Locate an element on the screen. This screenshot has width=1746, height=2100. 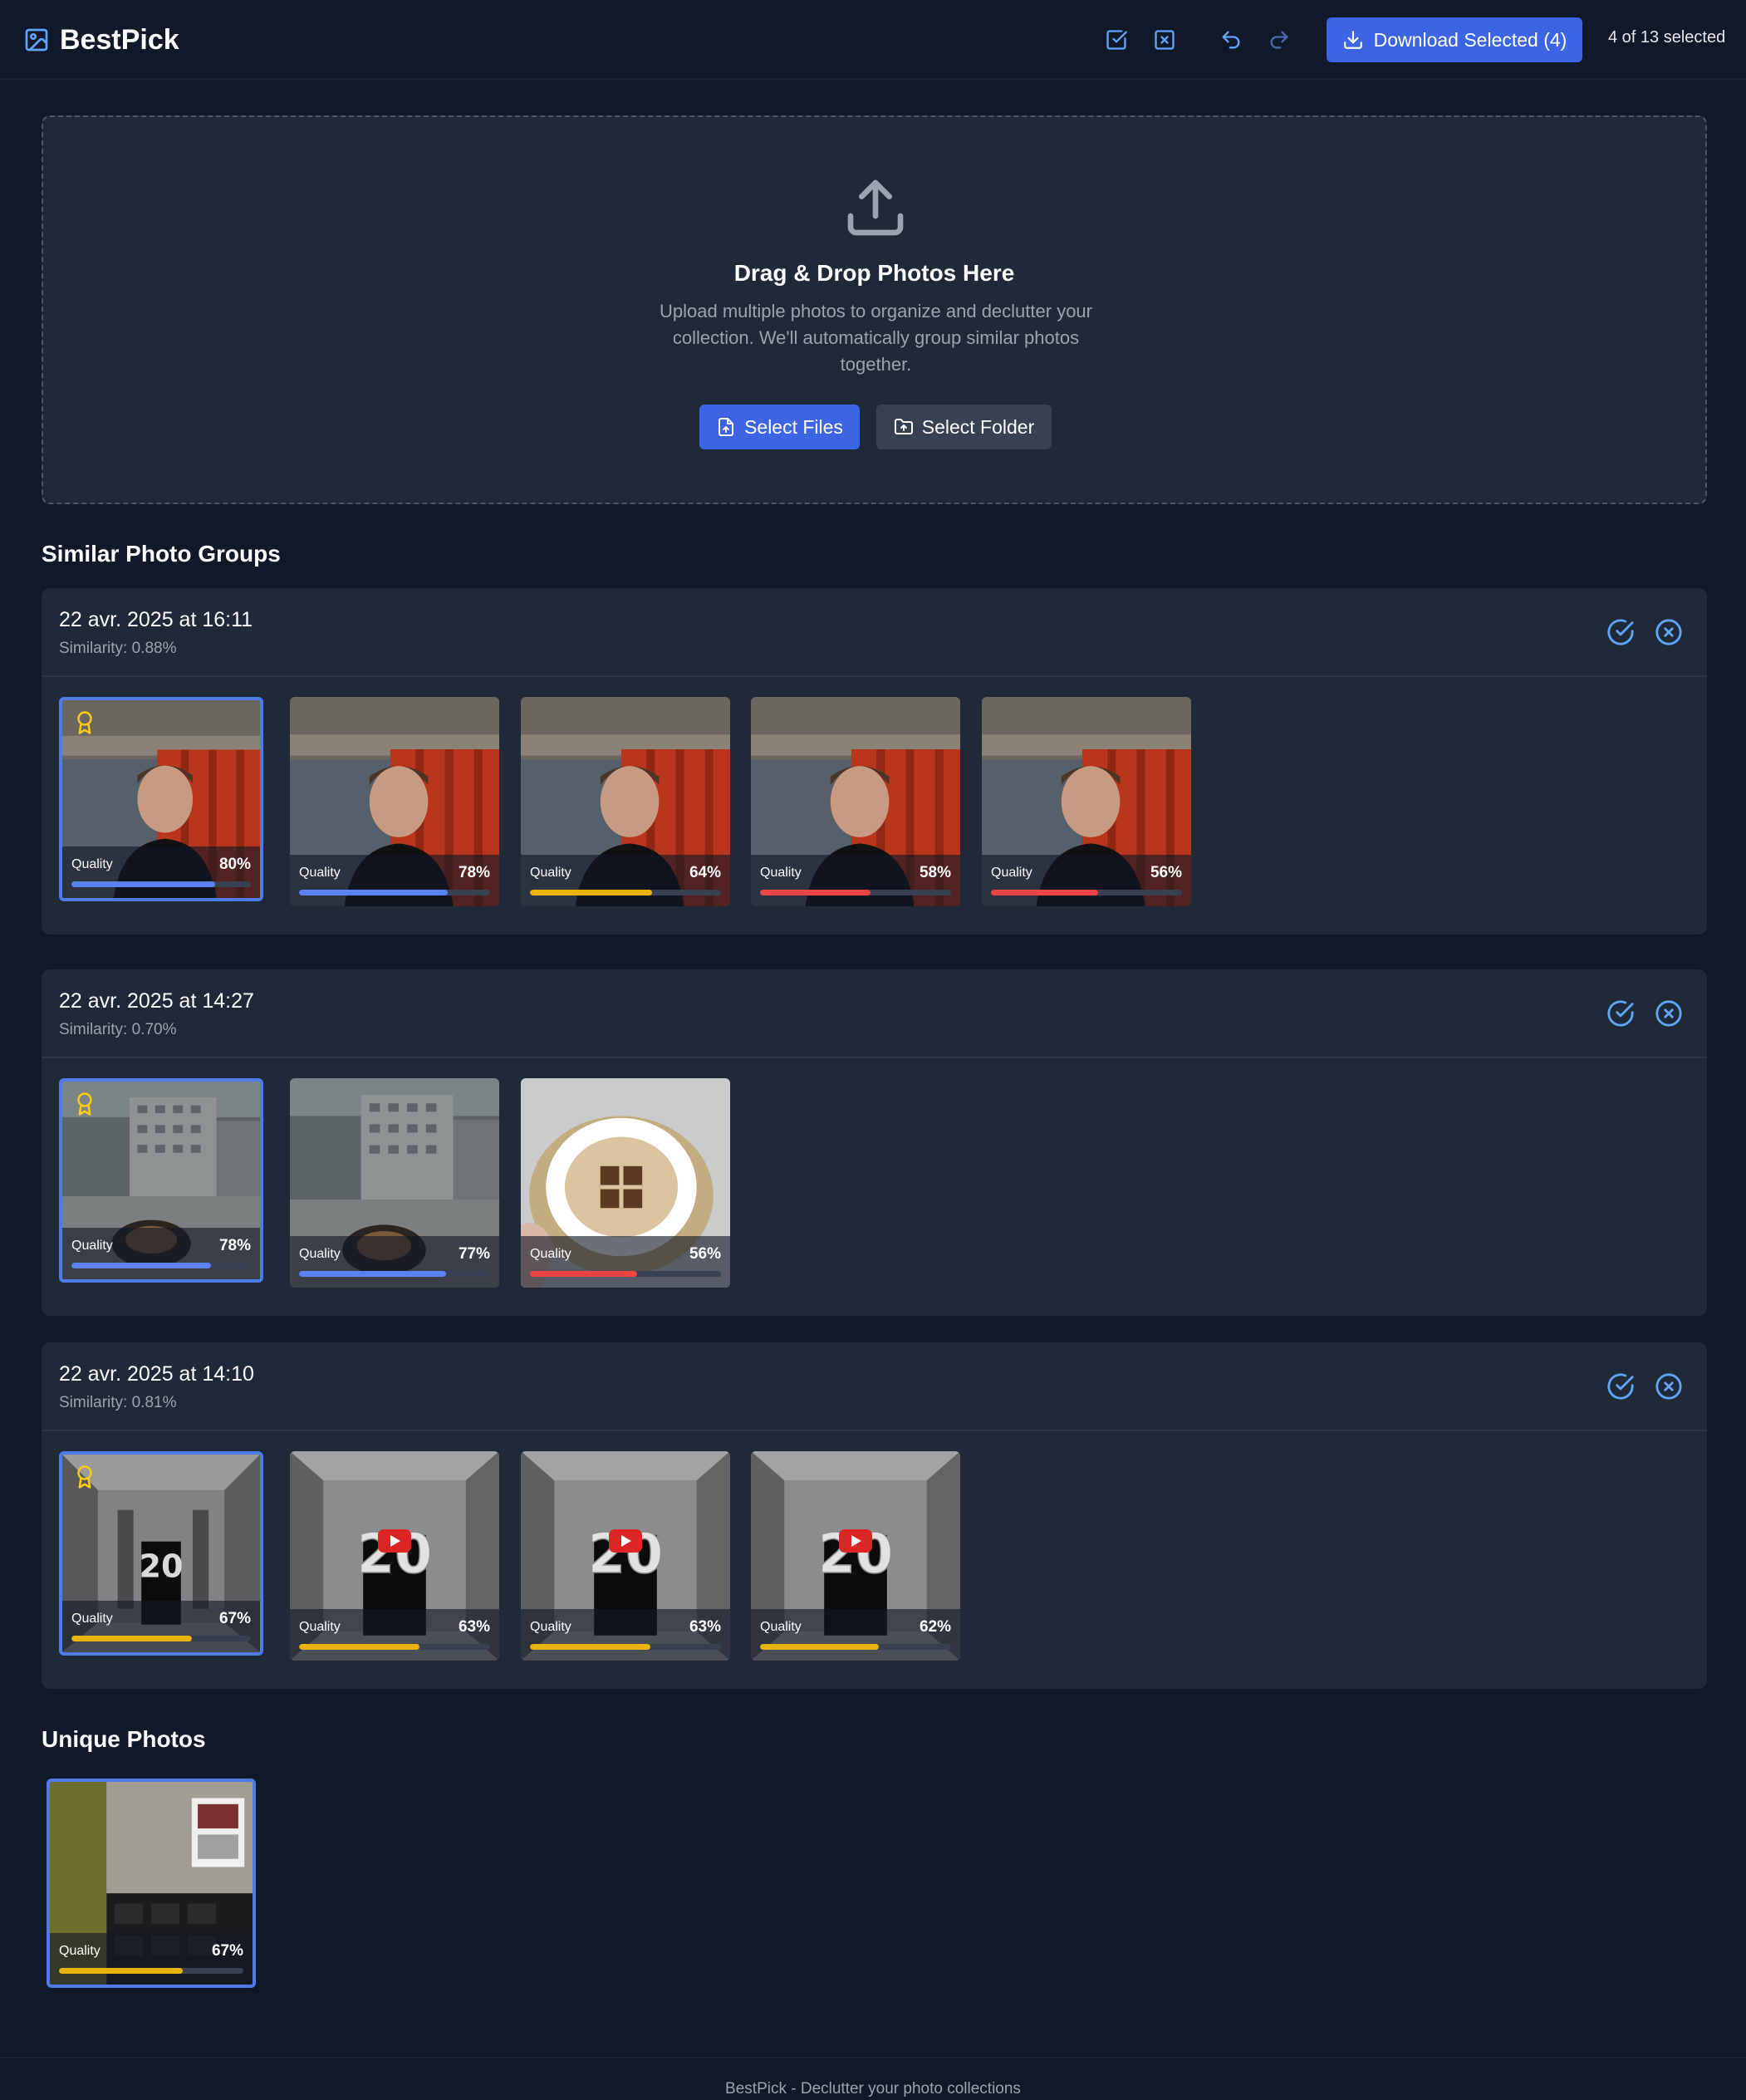
select-folder-label: Select Folder is located at coordinates (978, 426).